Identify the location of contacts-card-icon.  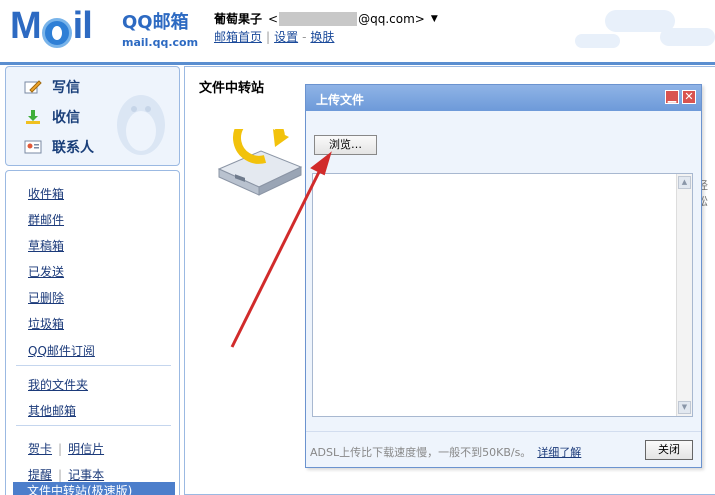
(33, 147).